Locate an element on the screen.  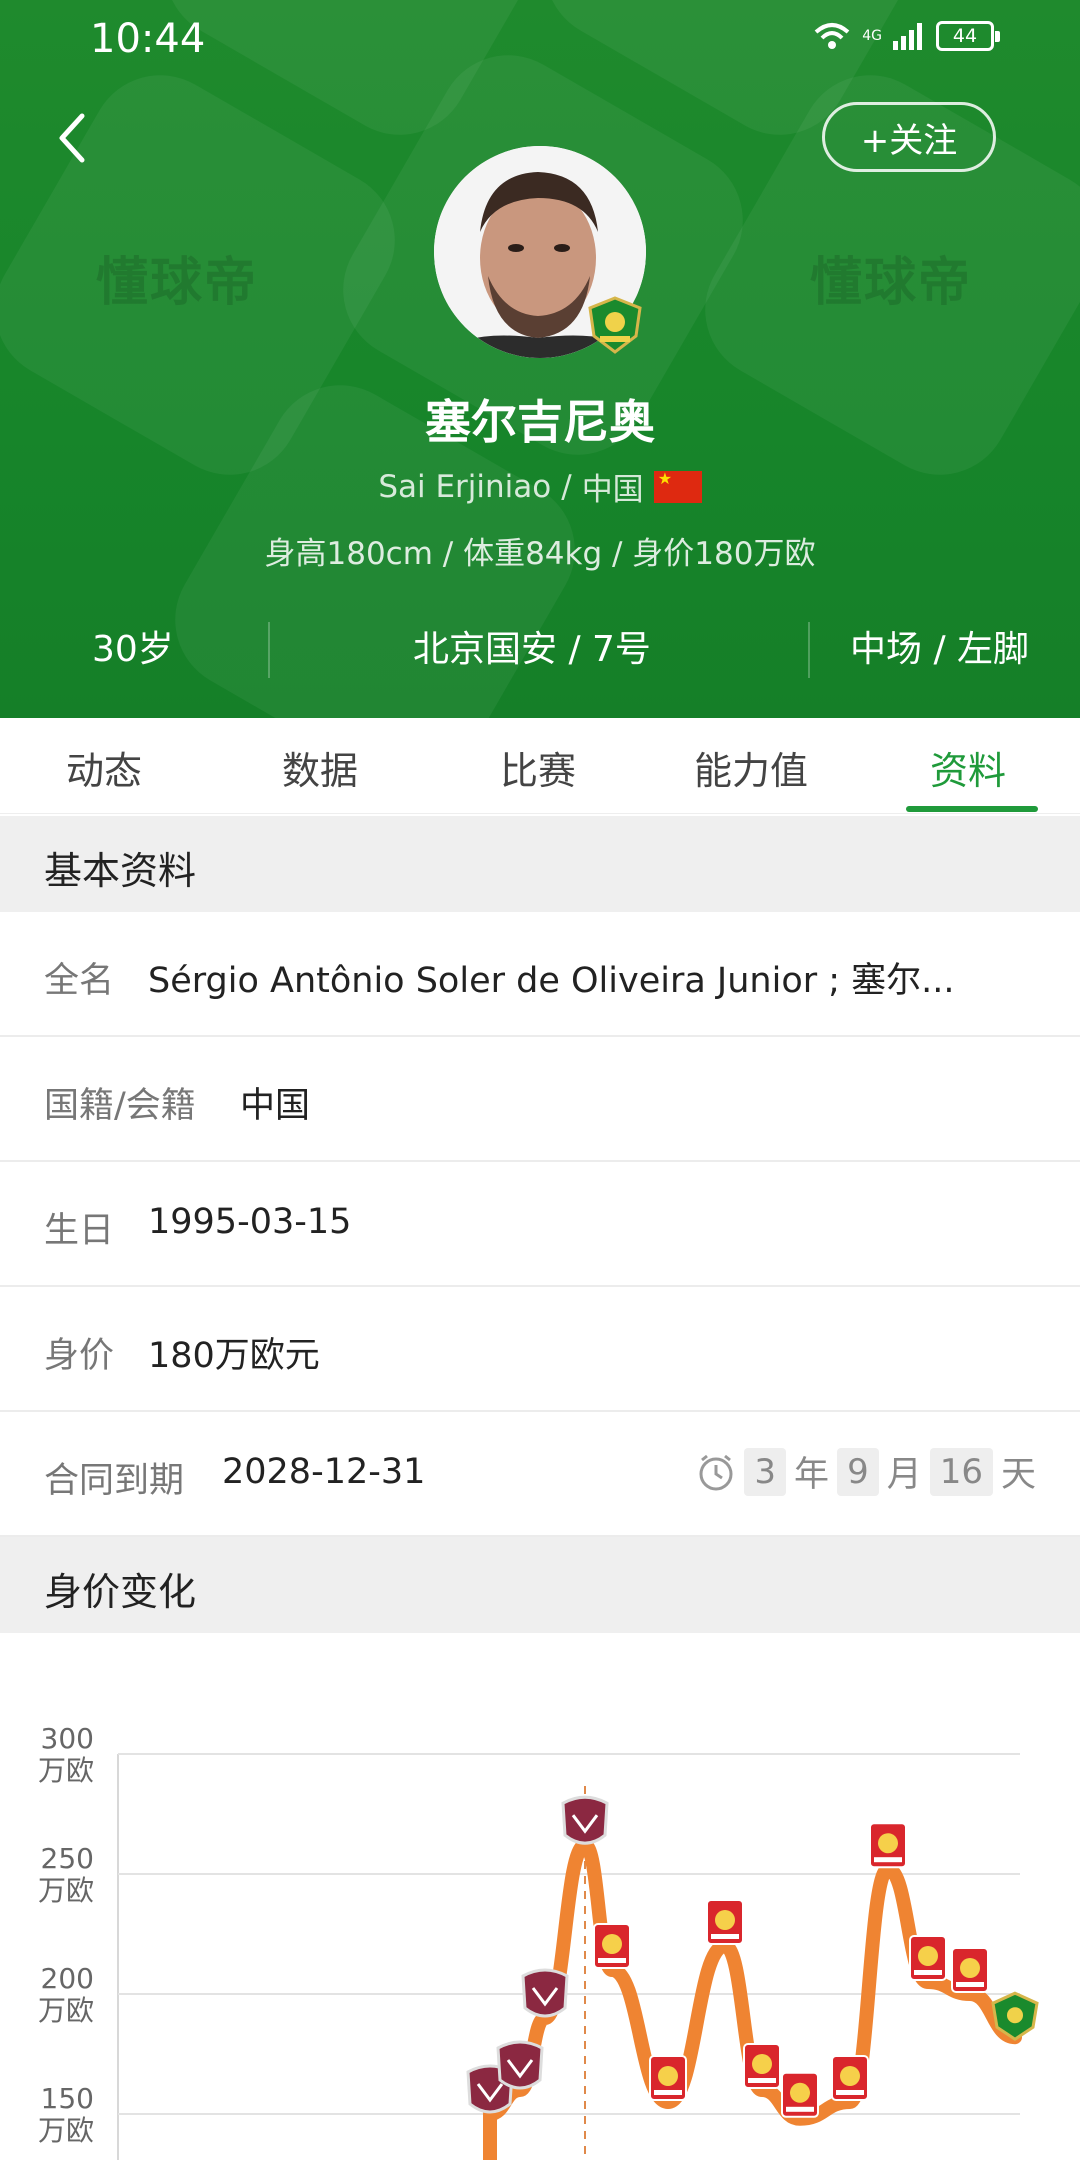
y-tick-label: 150 is located at coordinates (67, 2098).